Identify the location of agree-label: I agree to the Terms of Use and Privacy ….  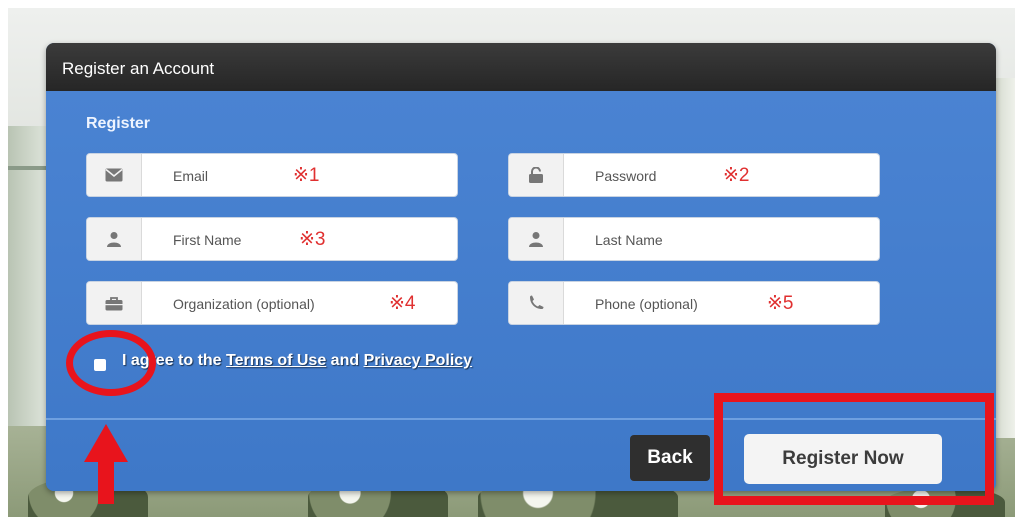
(297, 361).